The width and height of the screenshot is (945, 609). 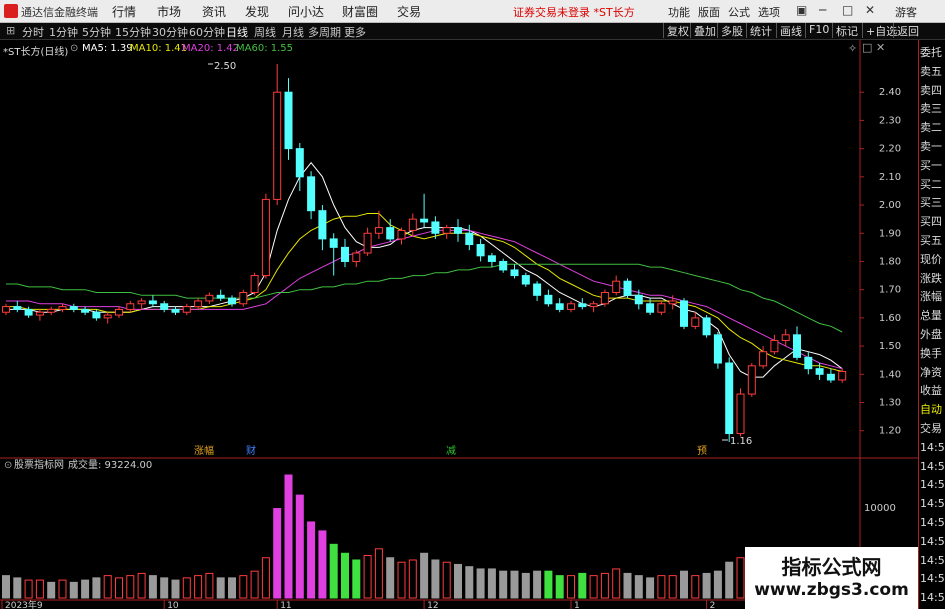 I want to click on event-marker-forecast: 预, so click(x=702, y=451).